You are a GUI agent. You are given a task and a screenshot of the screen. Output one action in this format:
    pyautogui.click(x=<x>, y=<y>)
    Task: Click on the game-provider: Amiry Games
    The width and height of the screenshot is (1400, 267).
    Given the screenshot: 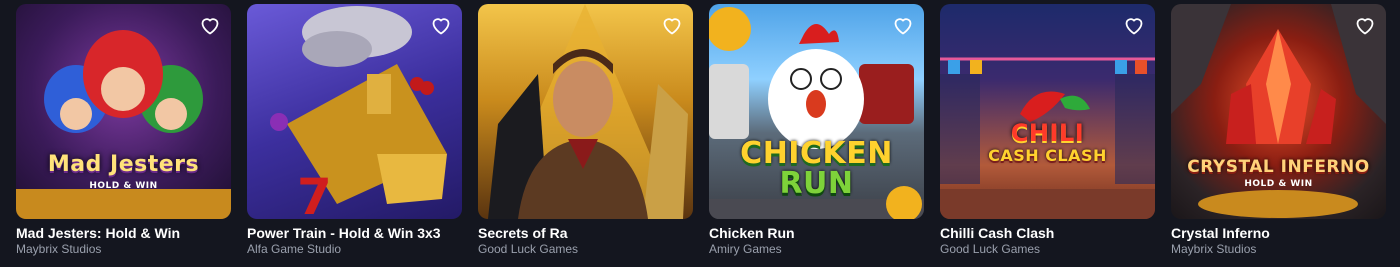 What is the action you would take?
    pyautogui.click(x=745, y=249)
    